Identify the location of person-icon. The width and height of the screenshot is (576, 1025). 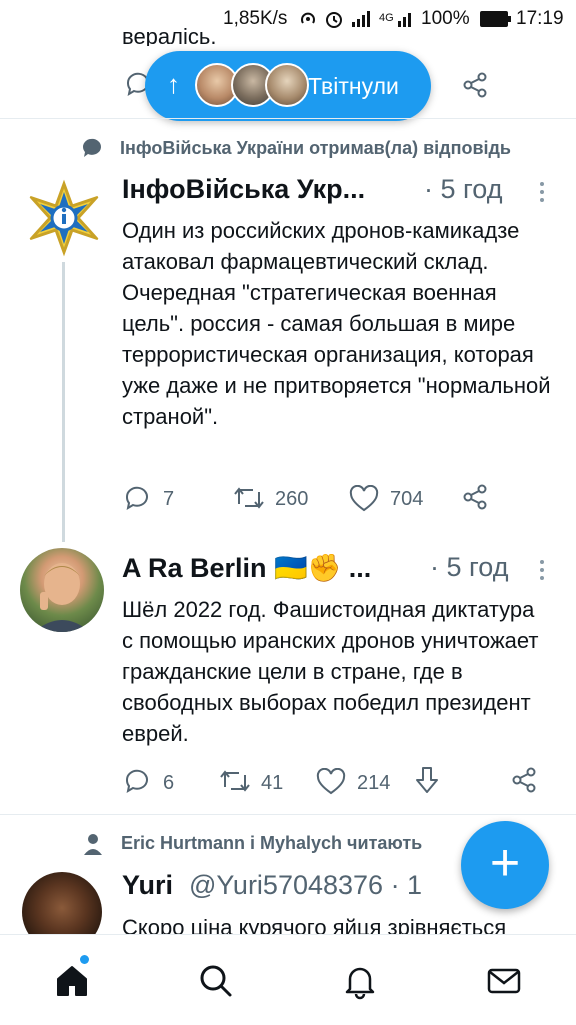
(93, 846).